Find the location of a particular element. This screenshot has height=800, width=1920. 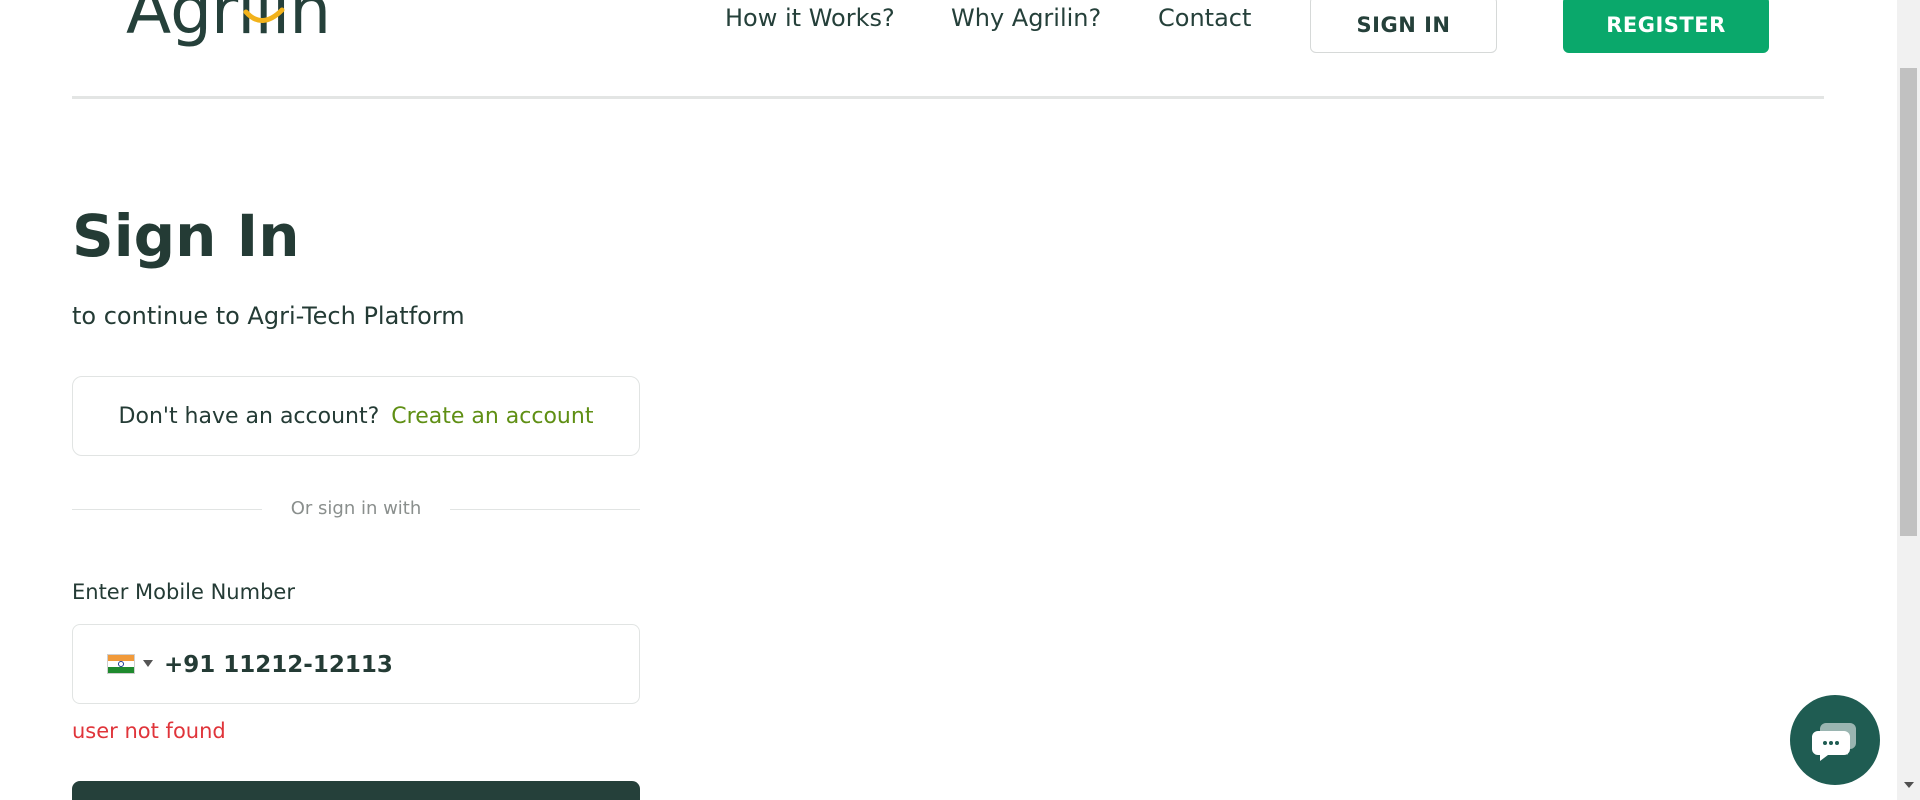

sign-in-submit-button is located at coordinates (356, 790).